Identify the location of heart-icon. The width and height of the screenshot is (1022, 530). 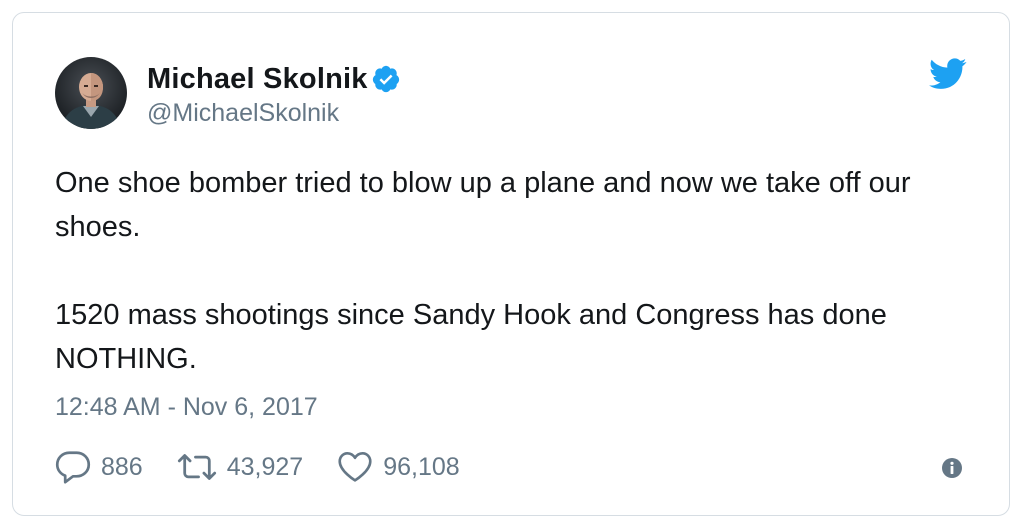
(355, 467).